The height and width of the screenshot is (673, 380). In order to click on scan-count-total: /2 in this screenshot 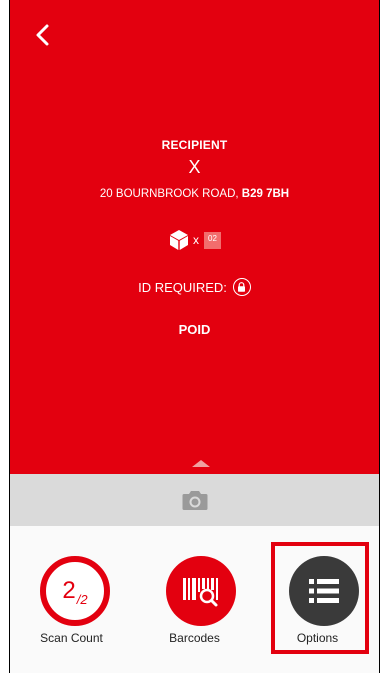, I will do `click(82, 599)`.